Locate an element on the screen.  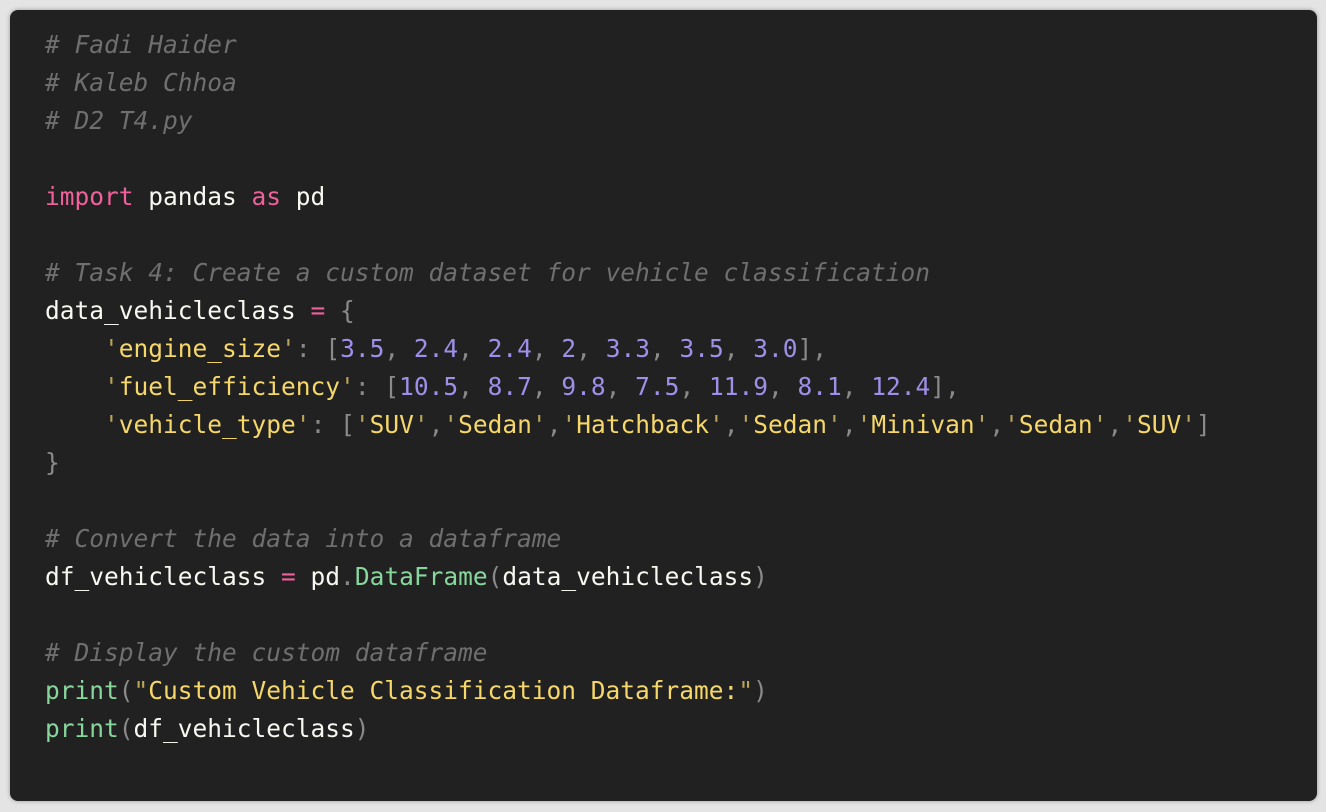
string-token: fuel_efficiency is located at coordinates (229, 386).